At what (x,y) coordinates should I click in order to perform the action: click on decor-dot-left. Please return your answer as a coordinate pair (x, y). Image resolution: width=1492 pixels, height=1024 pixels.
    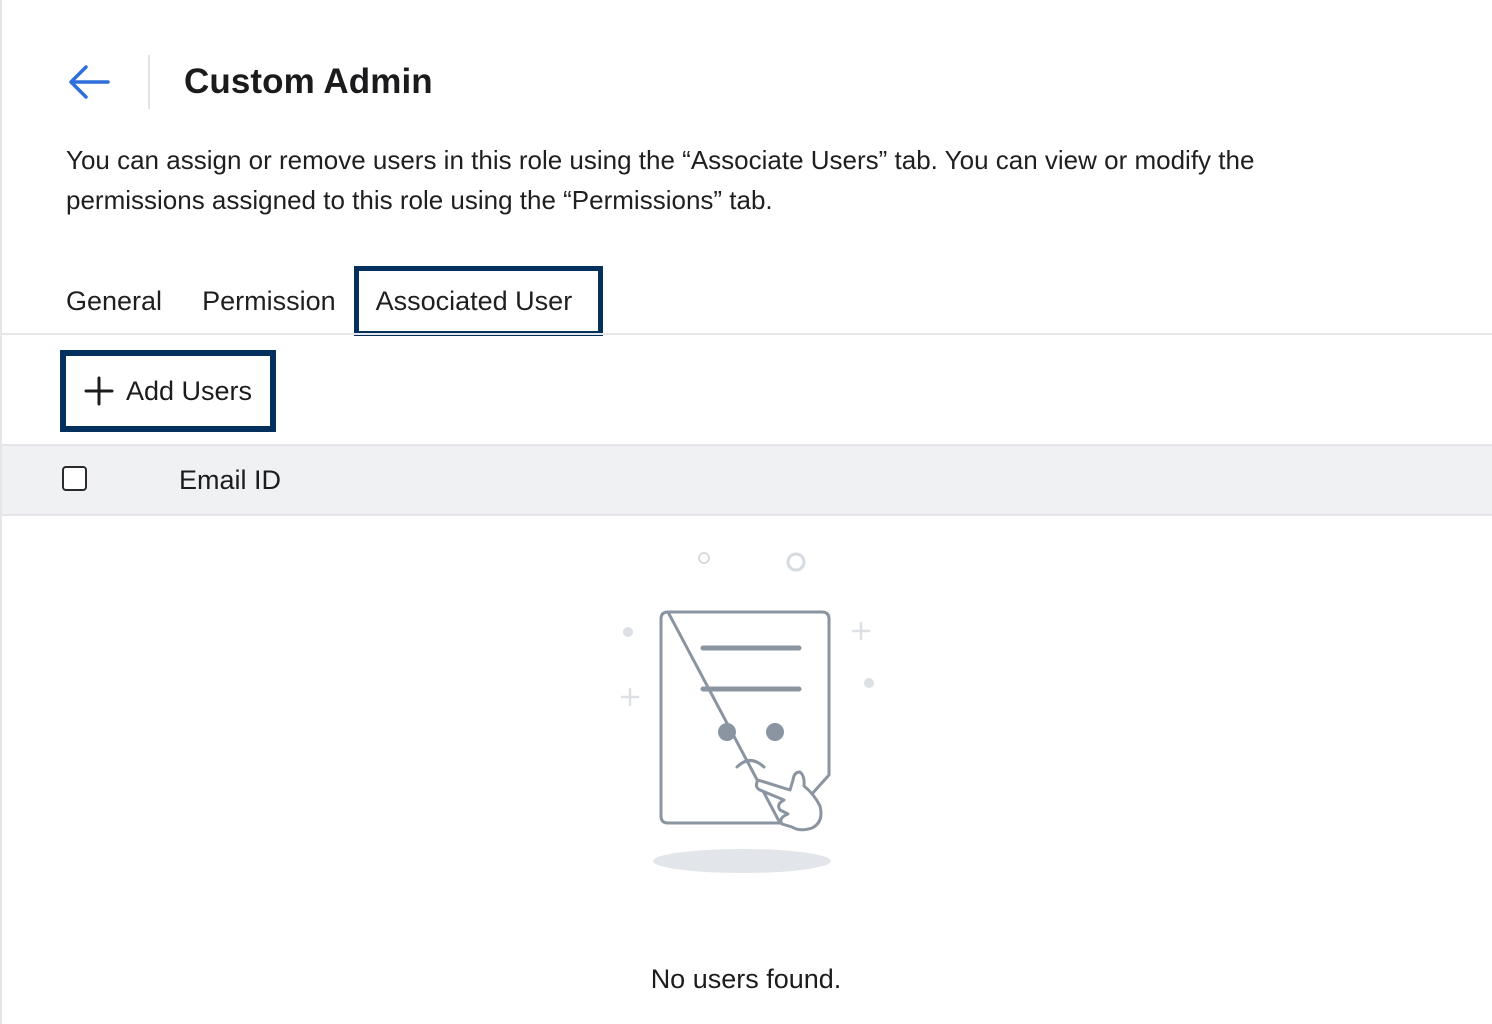
    Looking at the image, I should click on (628, 632).